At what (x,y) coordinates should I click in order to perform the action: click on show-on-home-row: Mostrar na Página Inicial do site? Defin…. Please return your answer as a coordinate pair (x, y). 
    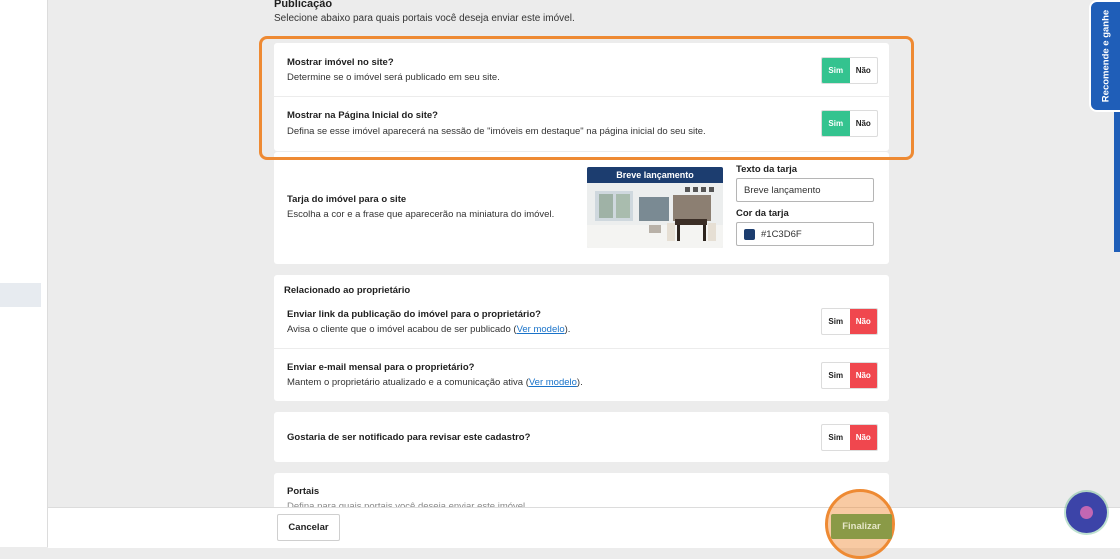
    Looking at the image, I should click on (581, 124).